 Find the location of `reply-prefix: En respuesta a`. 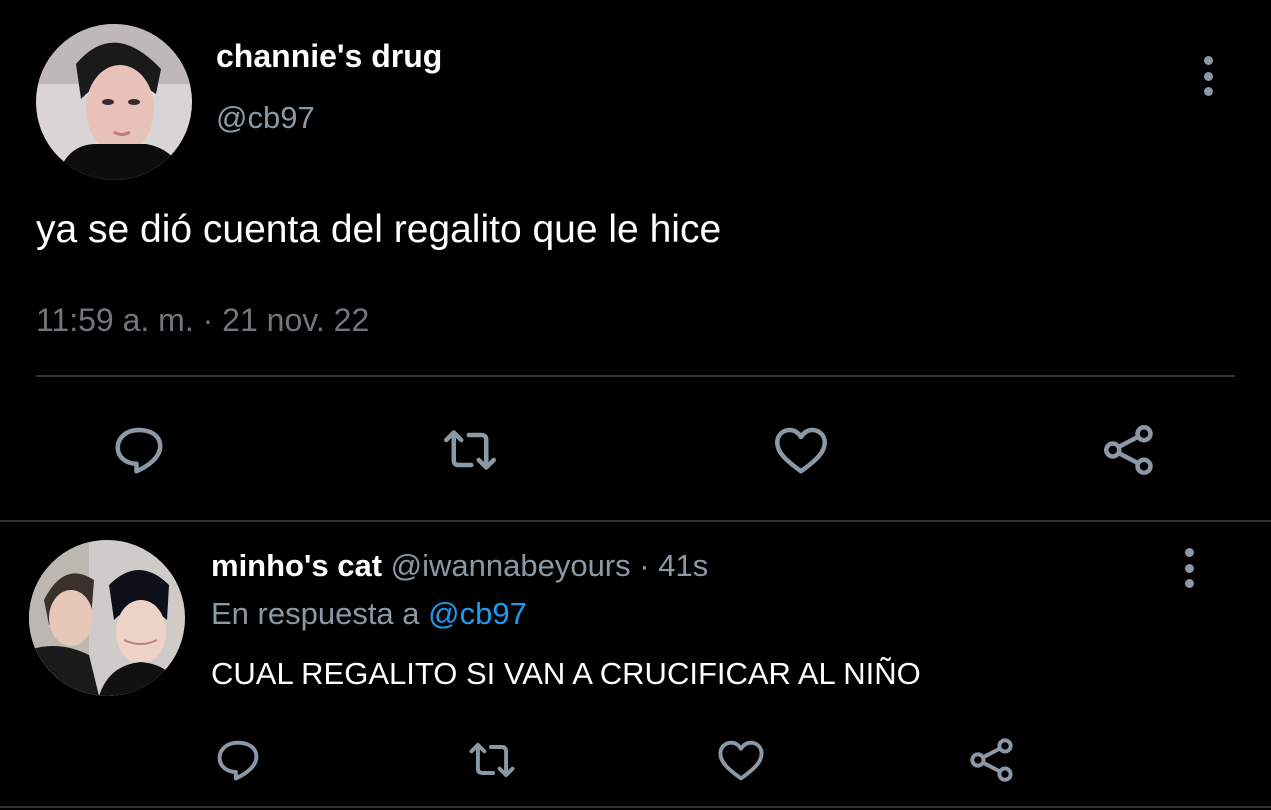

reply-prefix: En respuesta a is located at coordinates (315, 613).